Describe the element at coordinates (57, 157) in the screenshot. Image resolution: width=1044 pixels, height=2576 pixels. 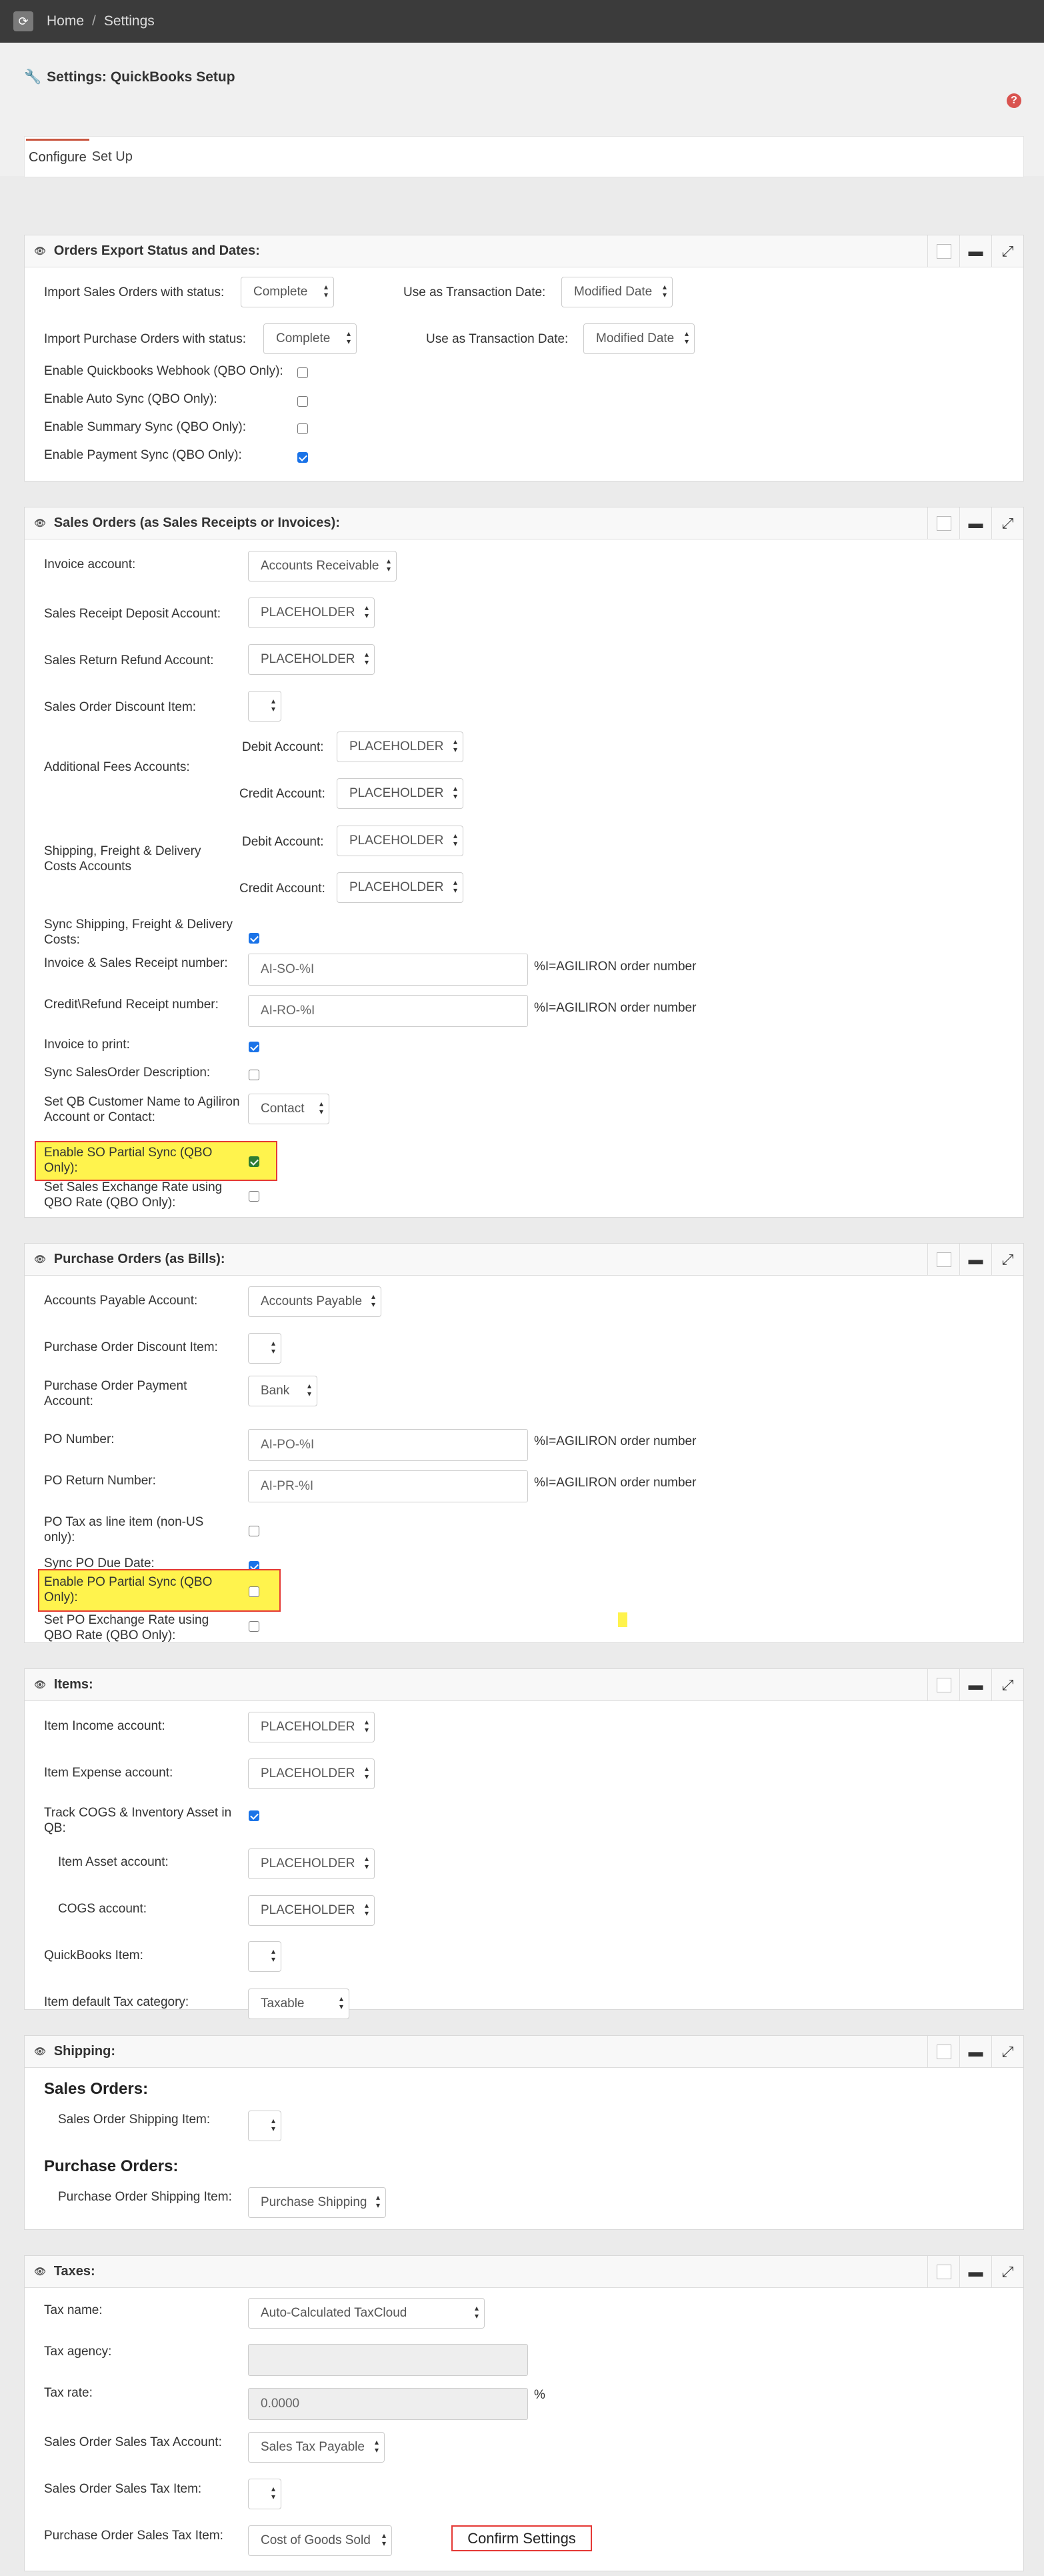
I see `tab-configure: Configure` at that location.